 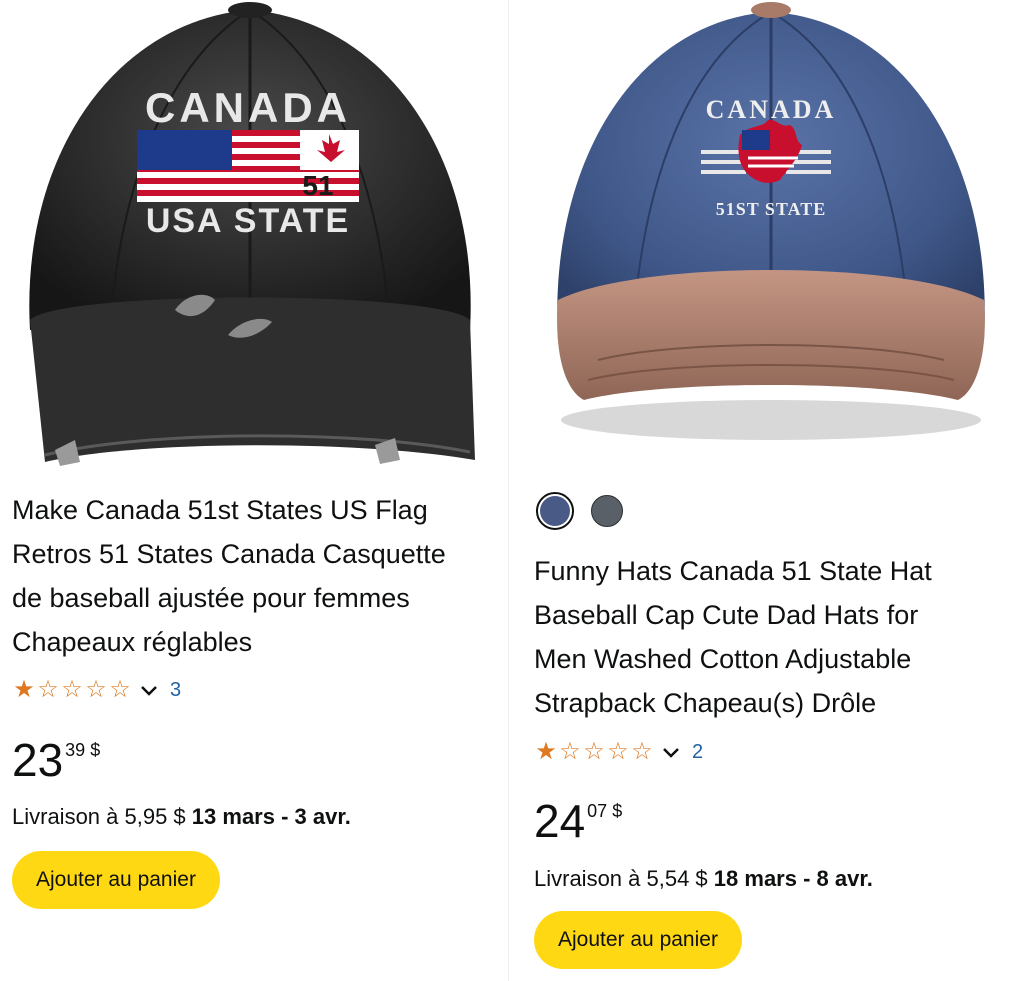 What do you see at coordinates (252, 598) in the screenshot?
I see `product-title-line: de baseball ajustée pour femmes` at bounding box center [252, 598].